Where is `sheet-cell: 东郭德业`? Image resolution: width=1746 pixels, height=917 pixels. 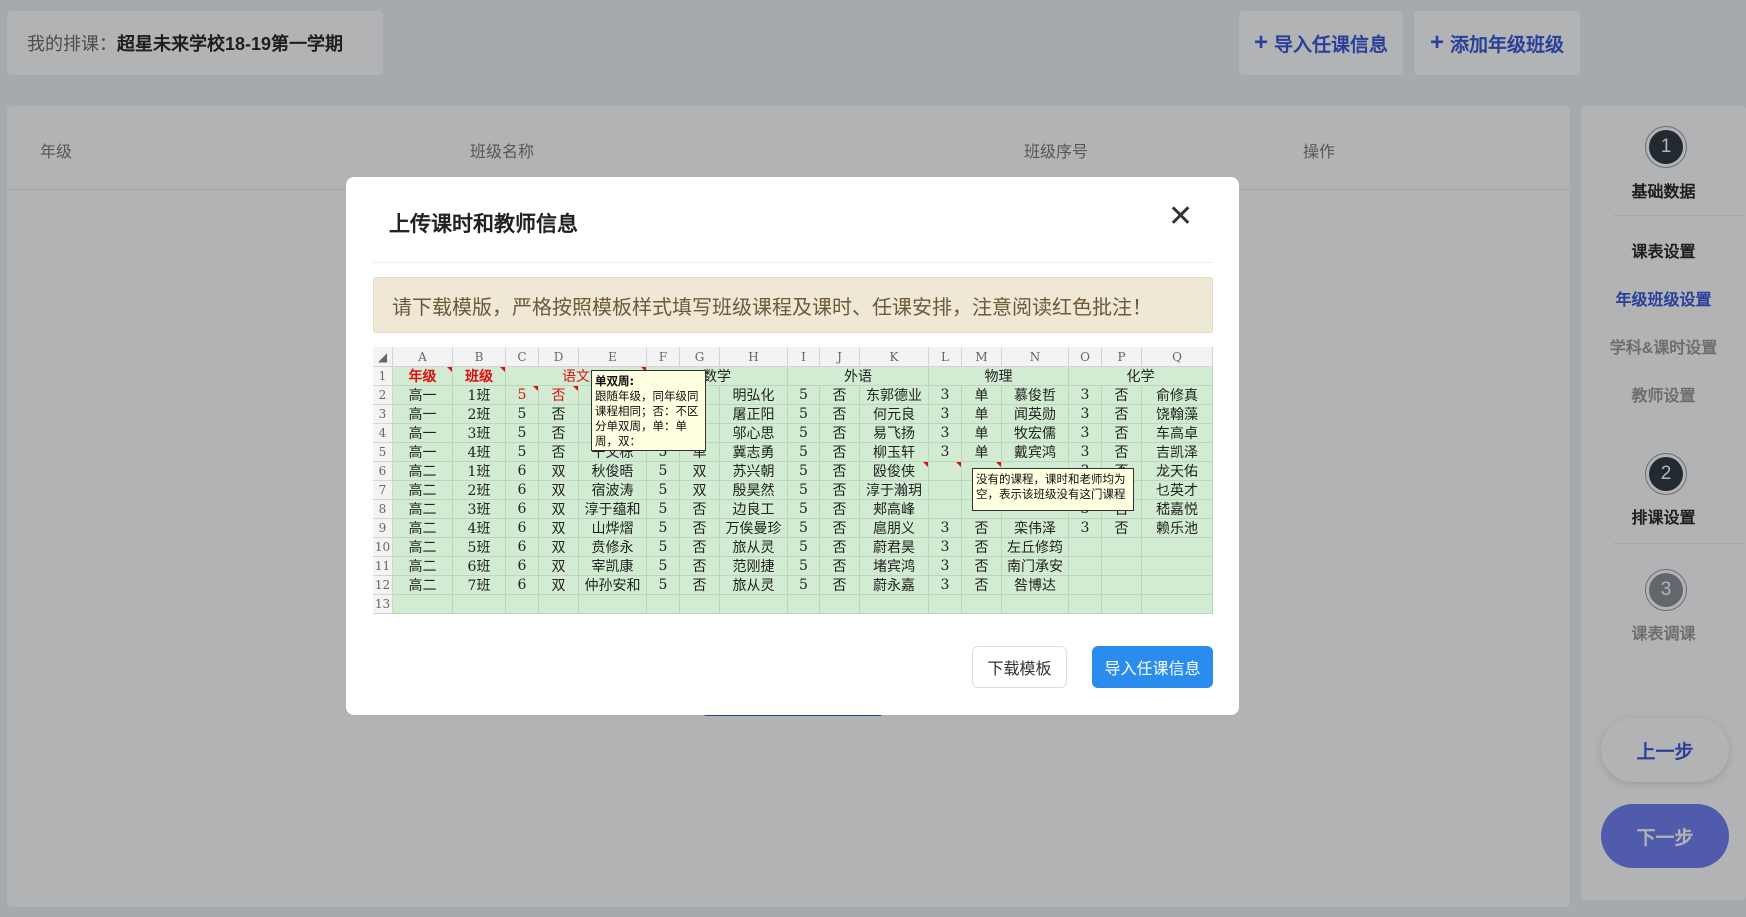 sheet-cell: 东郭德业 is located at coordinates (894, 395).